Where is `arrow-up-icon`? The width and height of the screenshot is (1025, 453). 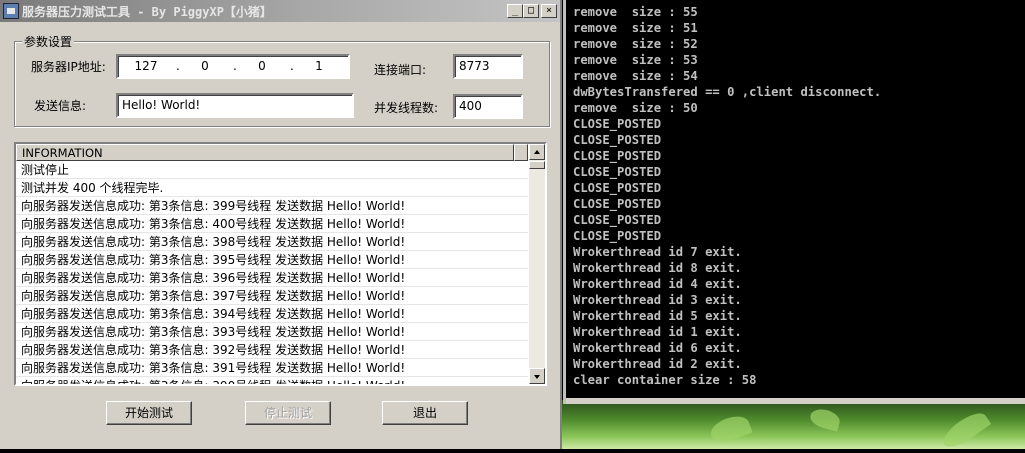
arrow-up-icon is located at coordinates (537, 152).